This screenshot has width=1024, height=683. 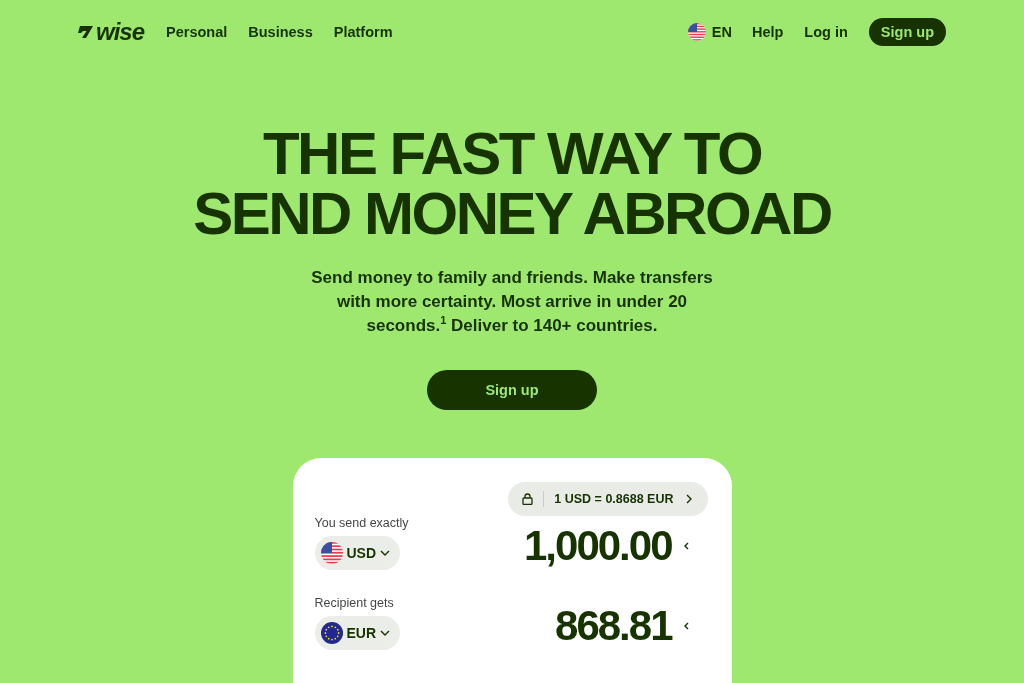 I want to click on hero-title: SEND MONEY ABROAD, so click(x=512, y=214).